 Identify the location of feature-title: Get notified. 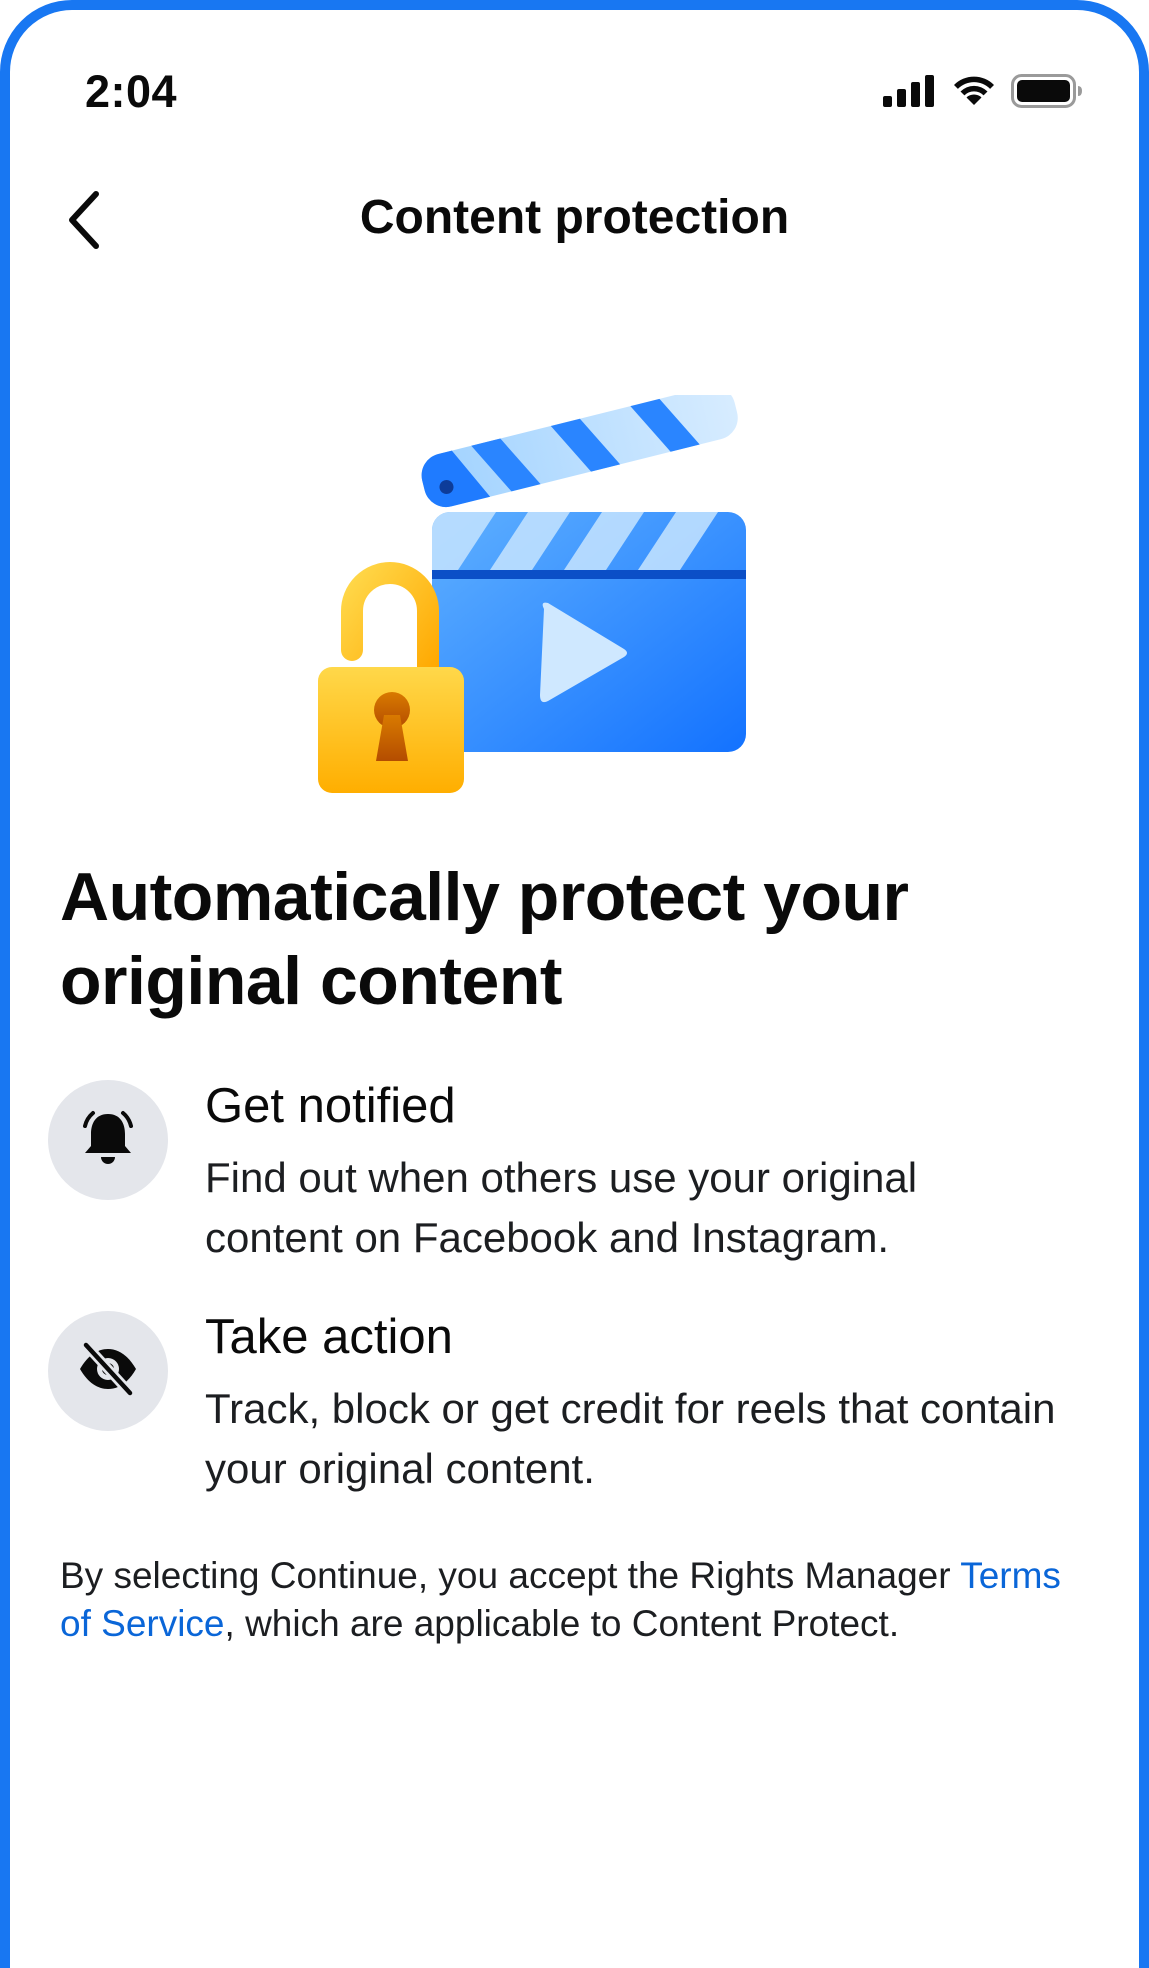
(330, 1106).